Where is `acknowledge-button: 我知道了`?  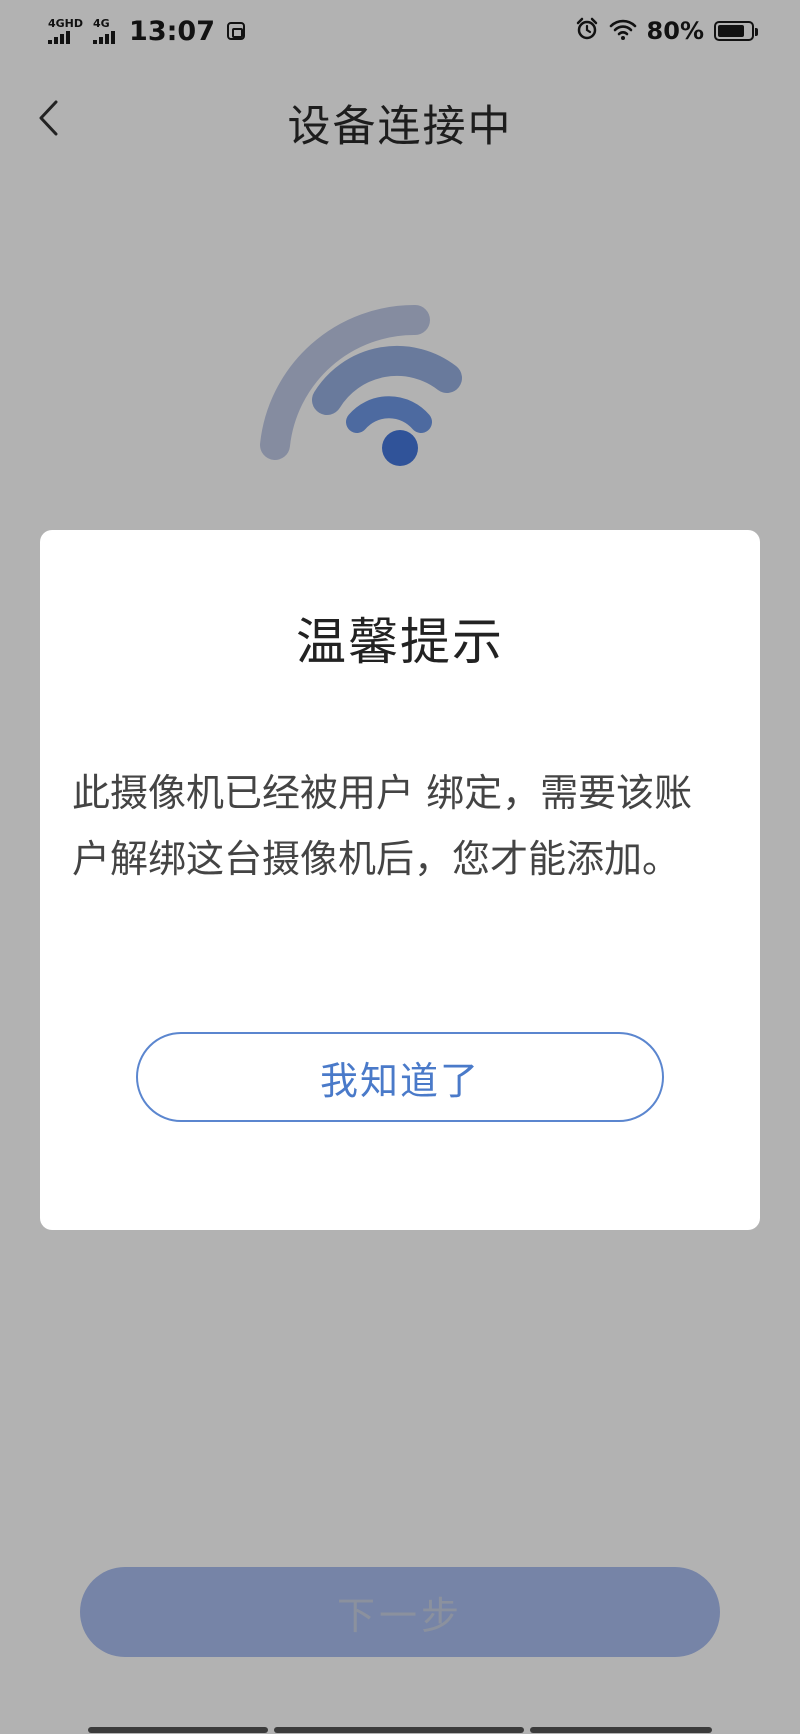
acknowledge-button: 我知道了 is located at coordinates (400, 1077).